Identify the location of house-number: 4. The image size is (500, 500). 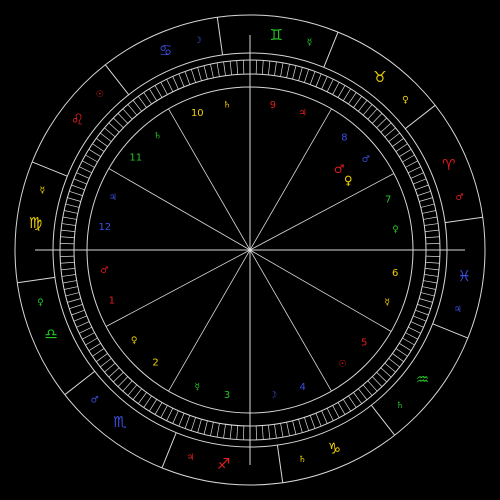
(302, 387).